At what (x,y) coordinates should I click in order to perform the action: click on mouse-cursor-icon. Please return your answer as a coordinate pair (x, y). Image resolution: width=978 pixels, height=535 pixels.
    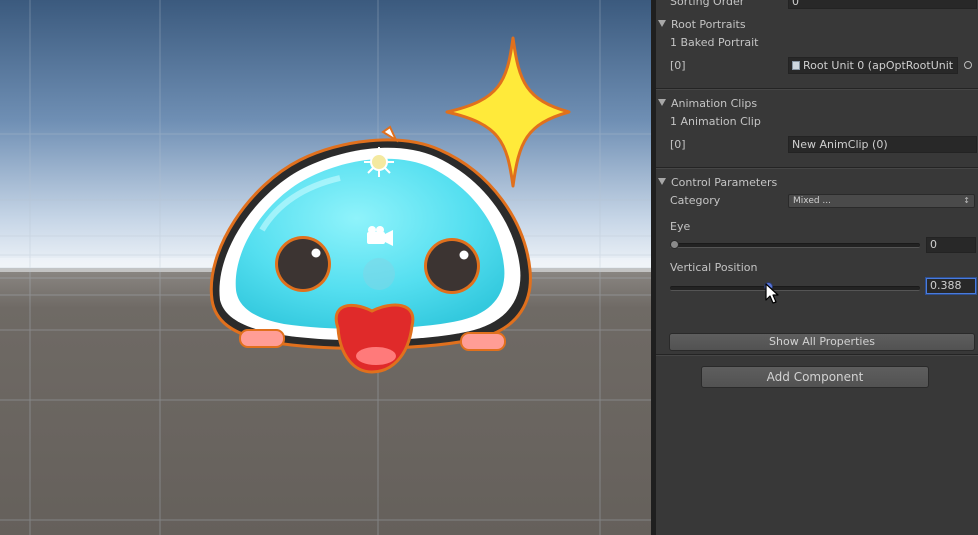
    Looking at the image, I should click on (771, 293).